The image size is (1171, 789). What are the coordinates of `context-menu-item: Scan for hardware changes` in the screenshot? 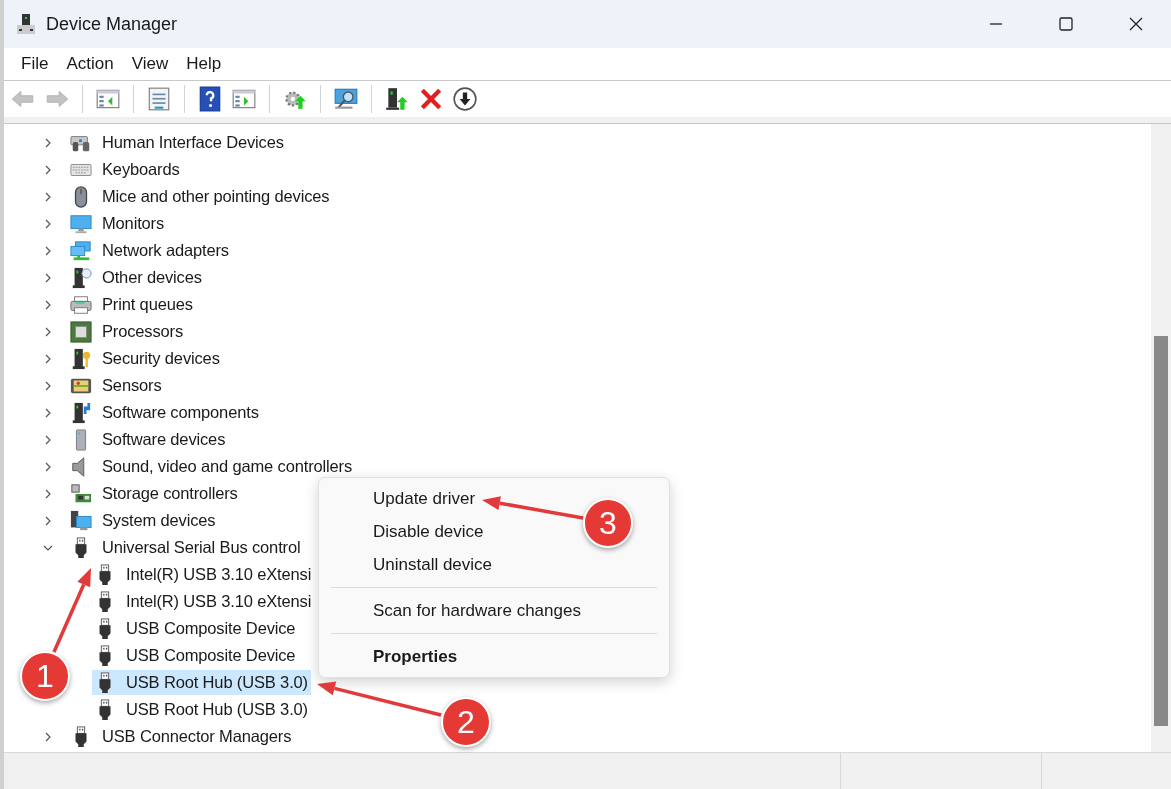 It's located at (454, 610).